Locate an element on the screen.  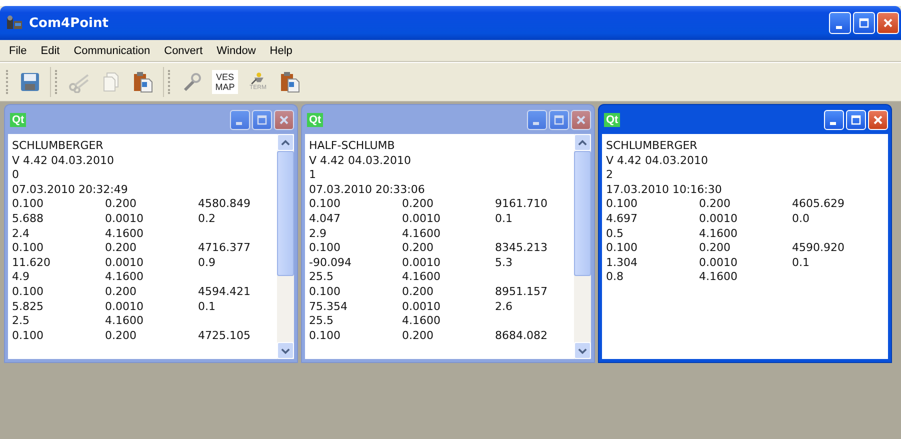
value-text: -90.094 is located at coordinates (330, 263).